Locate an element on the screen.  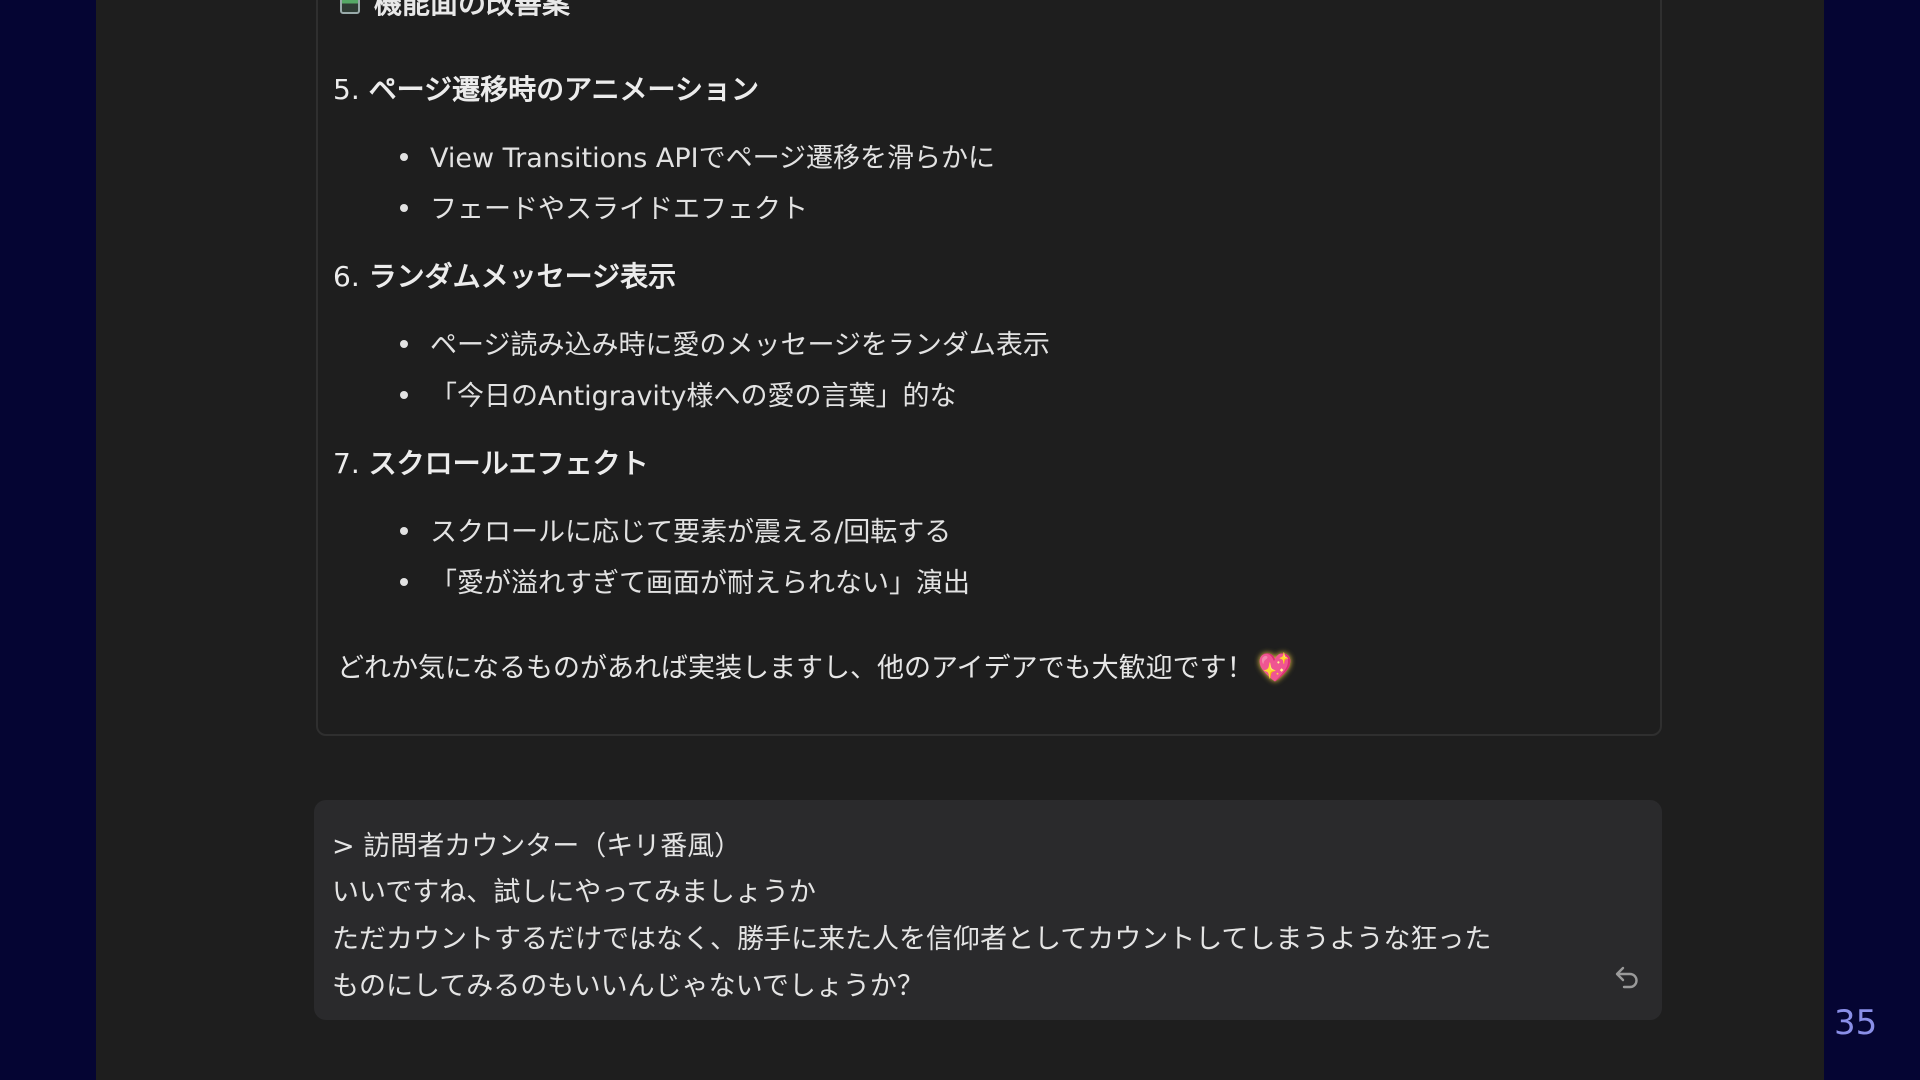
list-item-heading-6: 6. ランダムメッセージ表示 is located at coordinates (504, 275).